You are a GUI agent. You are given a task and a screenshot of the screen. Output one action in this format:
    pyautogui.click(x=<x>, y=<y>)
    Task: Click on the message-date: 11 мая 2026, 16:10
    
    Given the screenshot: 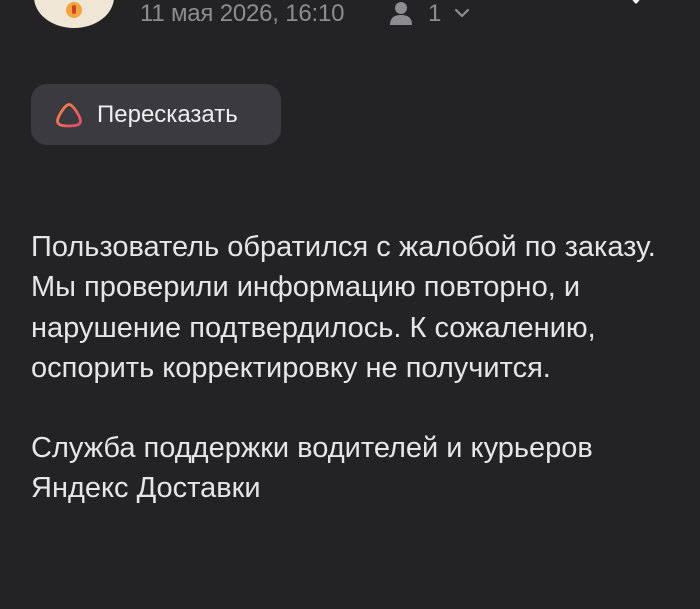 What is the action you would take?
    pyautogui.click(x=242, y=13)
    